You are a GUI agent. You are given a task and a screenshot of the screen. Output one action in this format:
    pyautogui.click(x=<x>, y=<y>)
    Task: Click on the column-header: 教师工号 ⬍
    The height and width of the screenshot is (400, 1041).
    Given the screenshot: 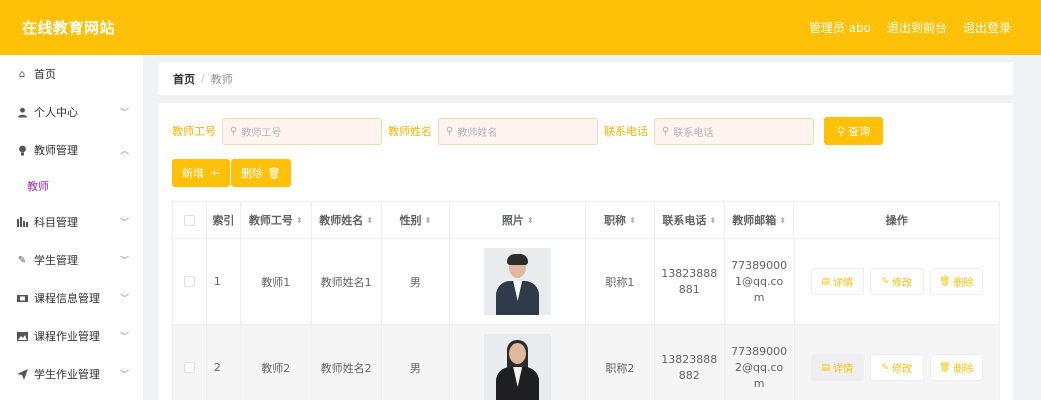 What is the action you would take?
    pyautogui.click(x=276, y=220)
    